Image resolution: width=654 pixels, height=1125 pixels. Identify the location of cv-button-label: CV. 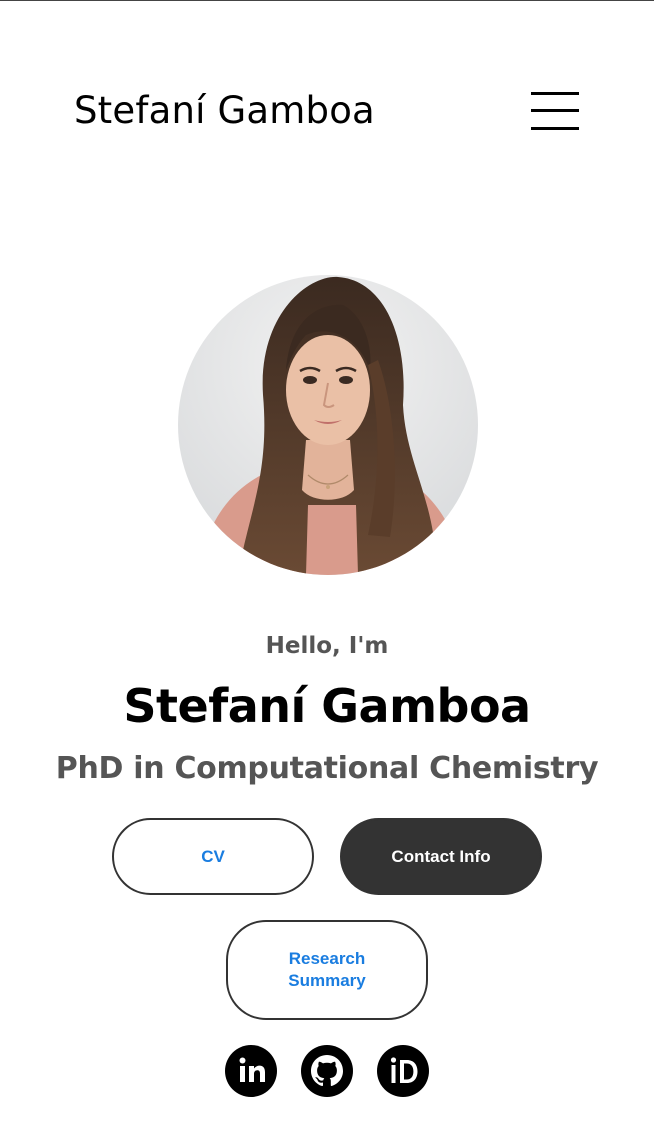
(213, 856).